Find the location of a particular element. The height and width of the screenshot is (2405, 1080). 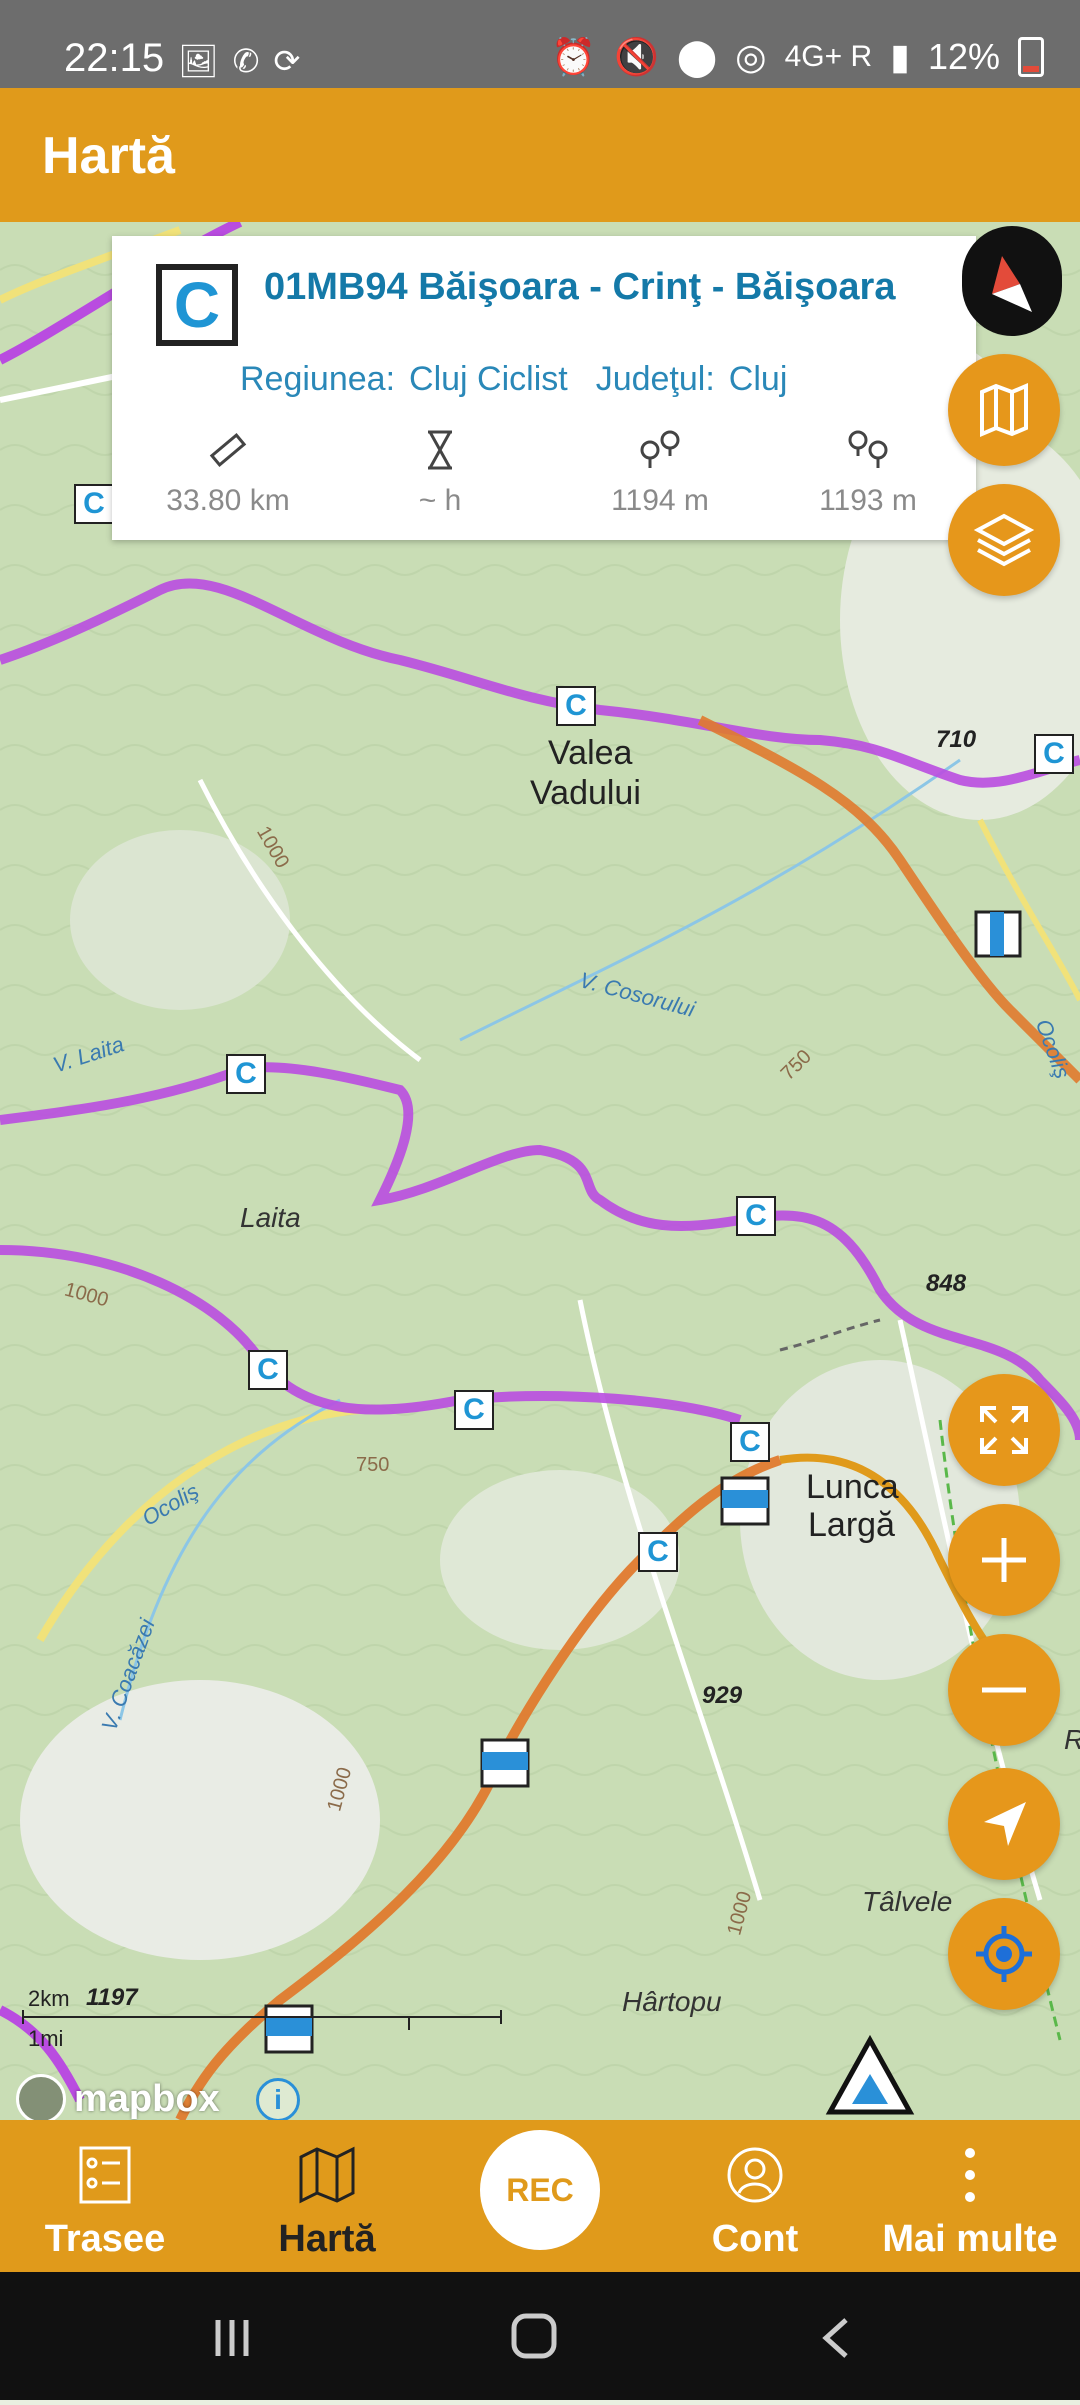

mapbox-logo-icon is located at coordinates (41, 2097).